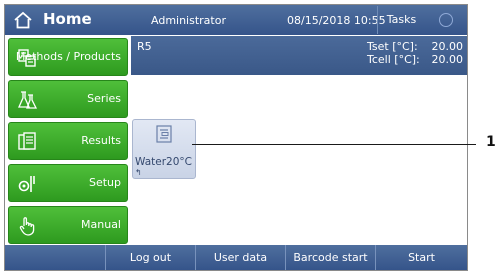 This screenshot has width=504, height=273. I want to click on page-title: Home, so click(67, 19).